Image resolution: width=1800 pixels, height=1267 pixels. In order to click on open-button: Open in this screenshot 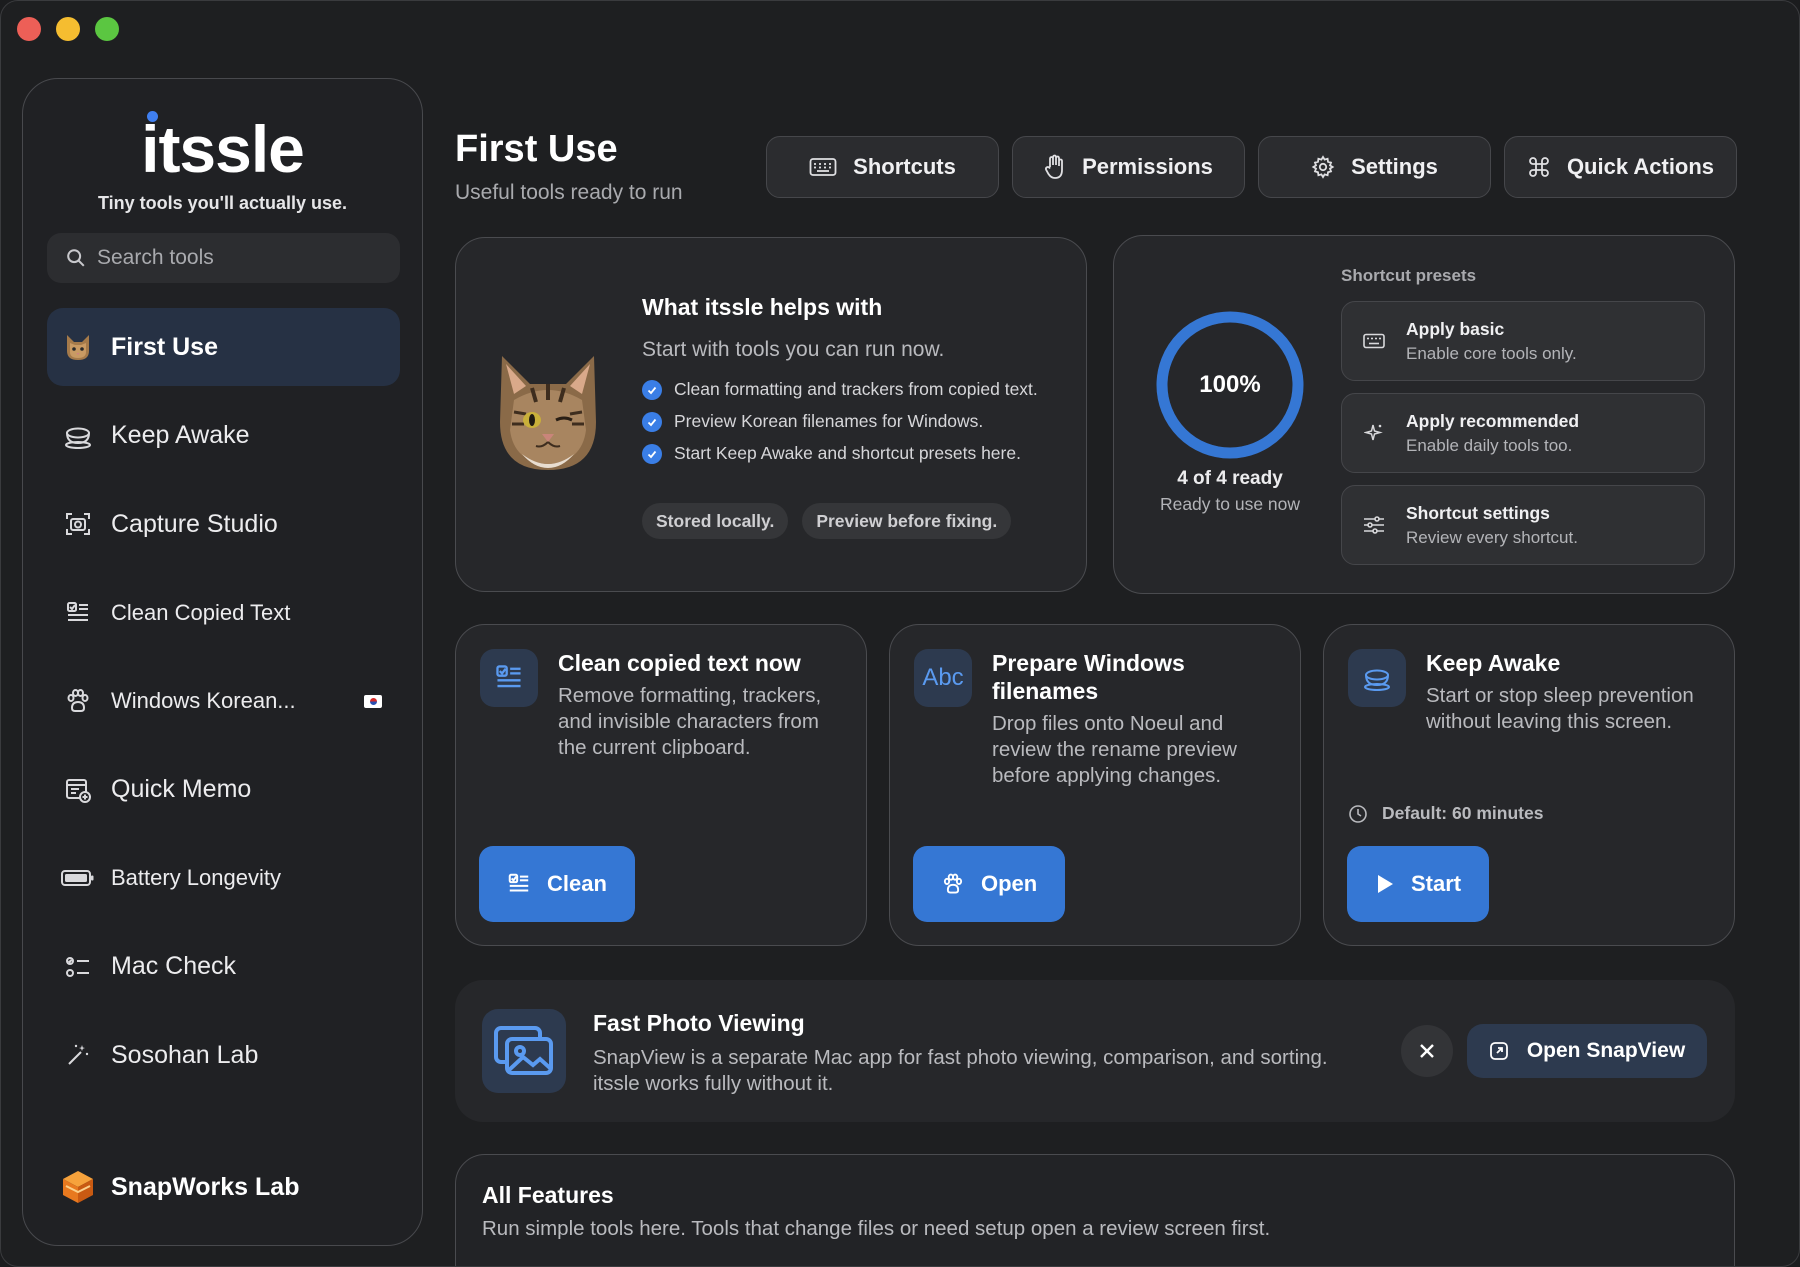, I will do `click(989, 884)`.